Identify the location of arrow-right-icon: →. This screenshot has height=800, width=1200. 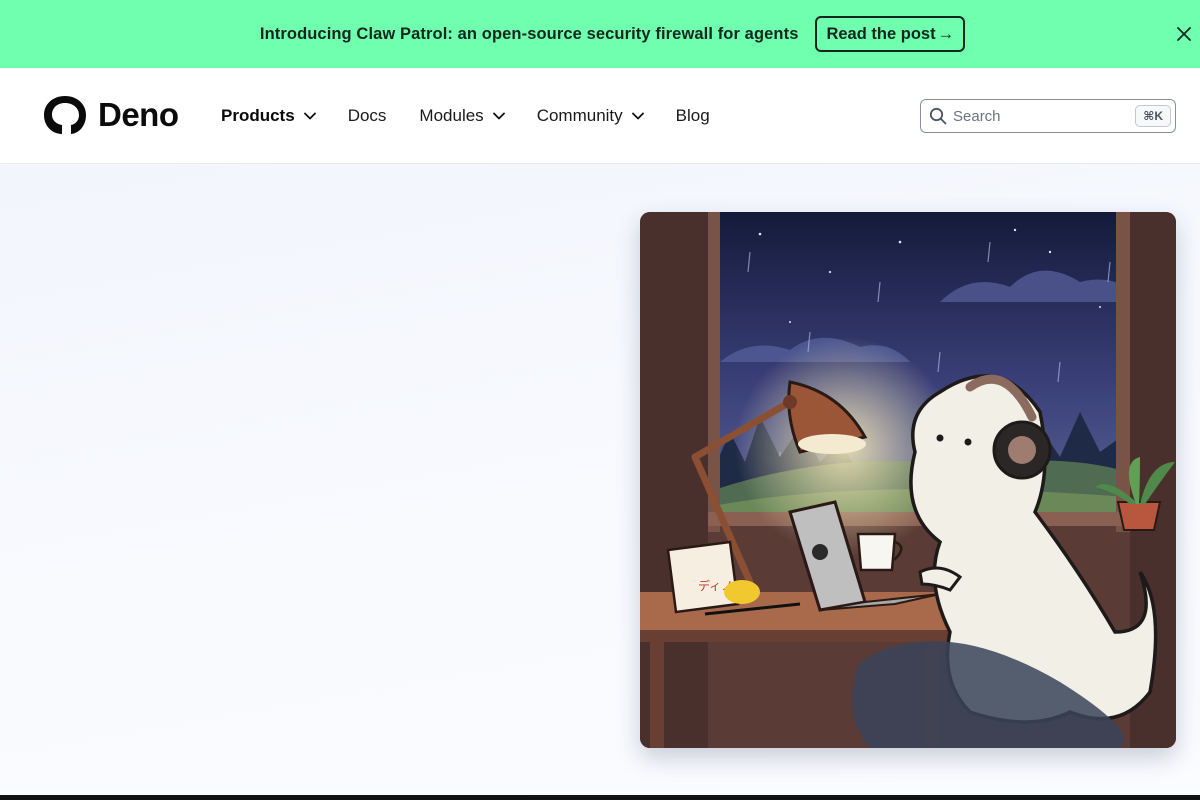
(946, 33).